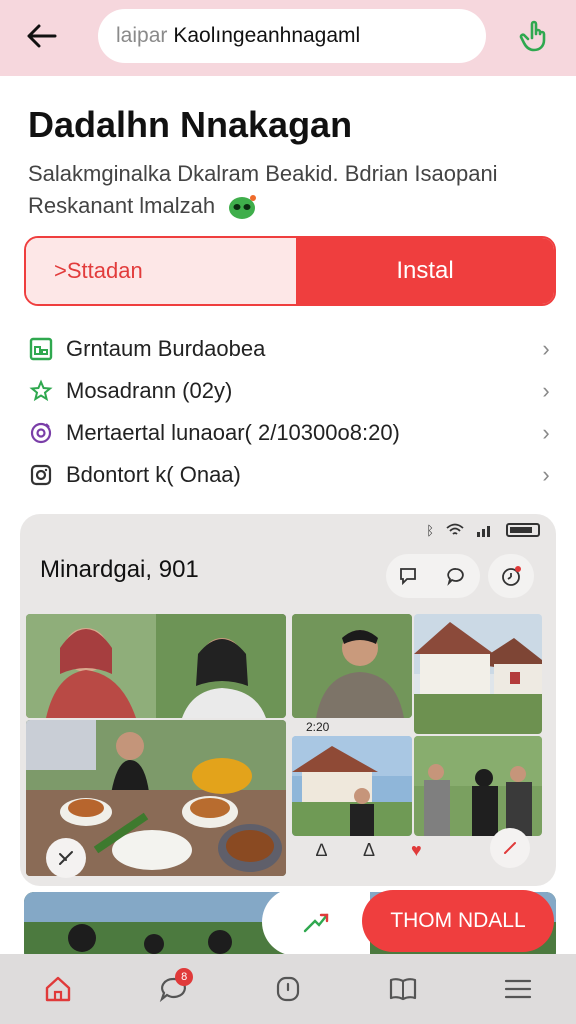 Image resolution: width=576 pixels, height=1024 pixels. Describe the element at coordinates (142, 35) in the screenshot. I see `search-placeholder: laipar` at that location.